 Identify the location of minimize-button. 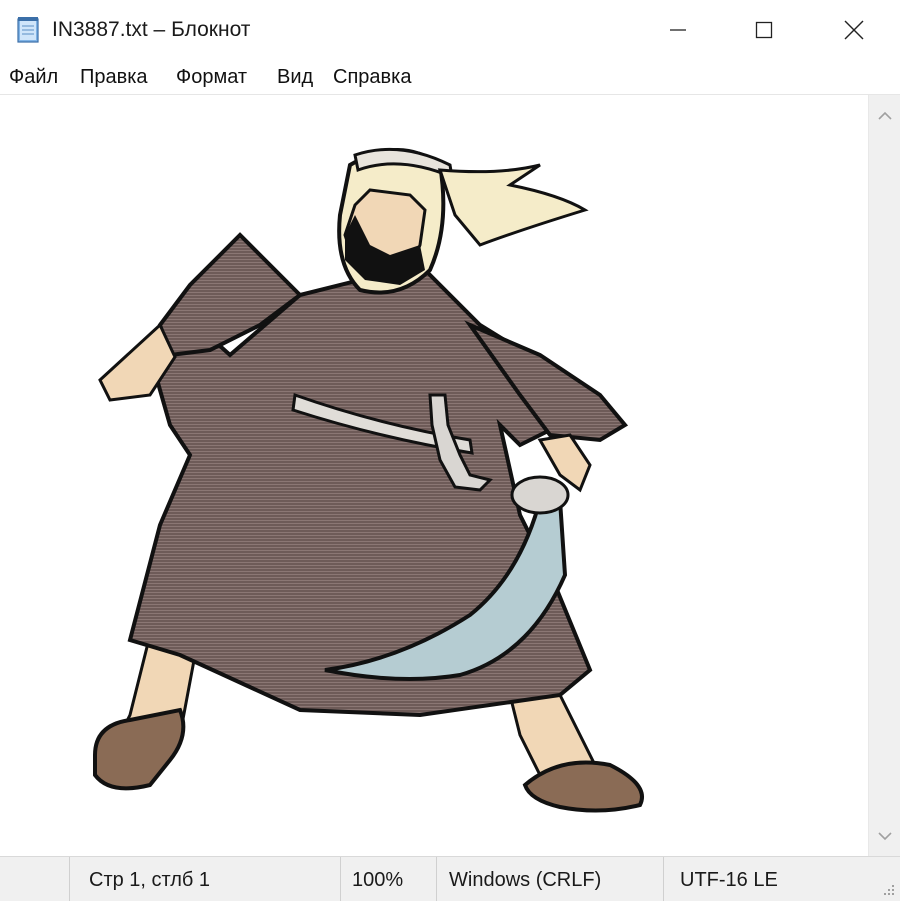
(678, 30).